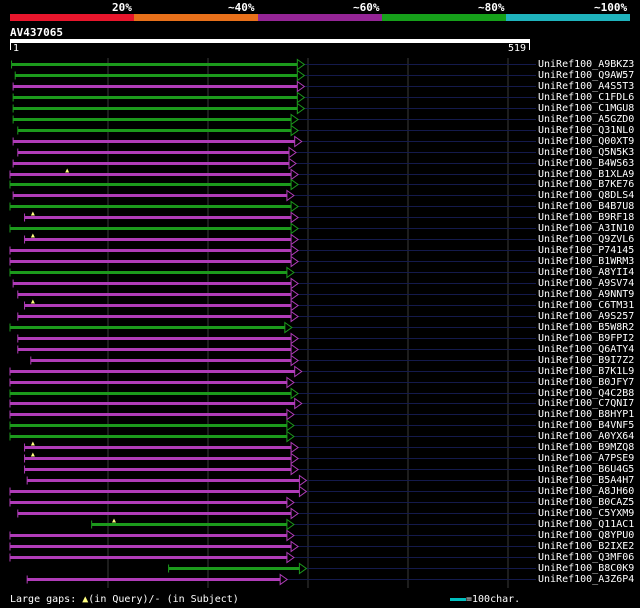  I want to click on hit-name: UniRef100_A8JH60, so click(586, 491).